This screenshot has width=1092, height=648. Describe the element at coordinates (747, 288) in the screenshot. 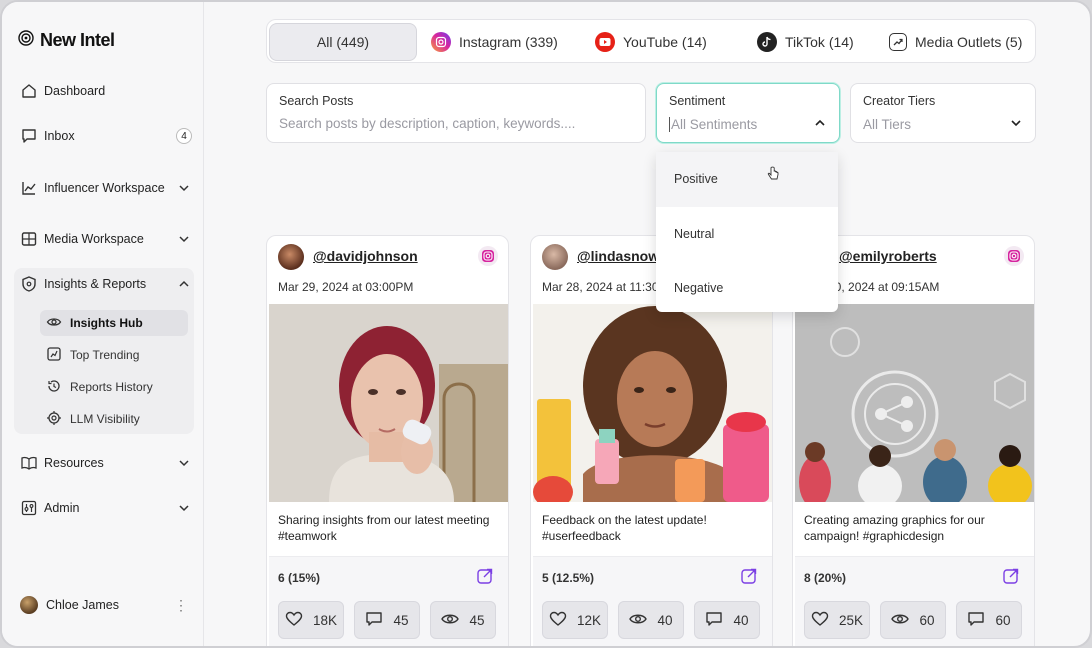

I see `option-negative: Negative` at that location.